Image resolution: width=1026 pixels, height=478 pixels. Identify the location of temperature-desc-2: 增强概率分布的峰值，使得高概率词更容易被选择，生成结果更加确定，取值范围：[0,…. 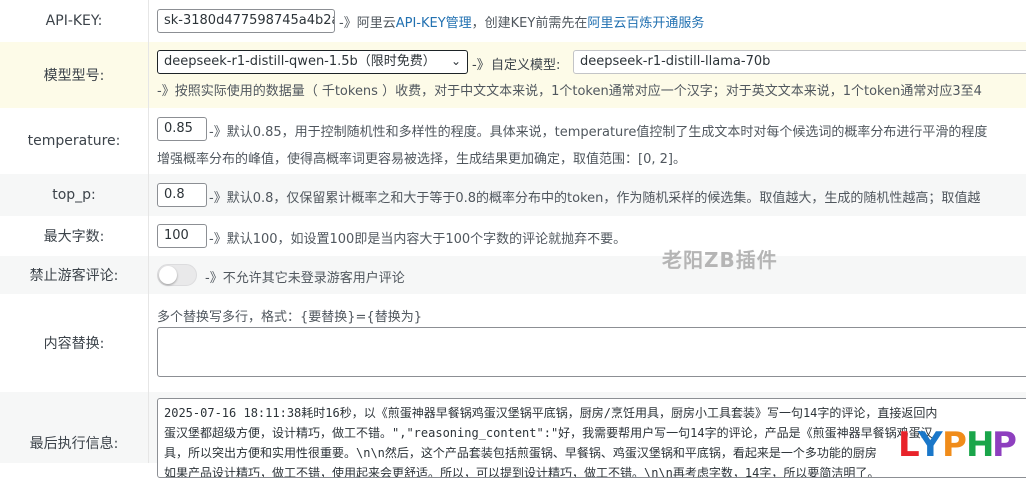
(421, 159).